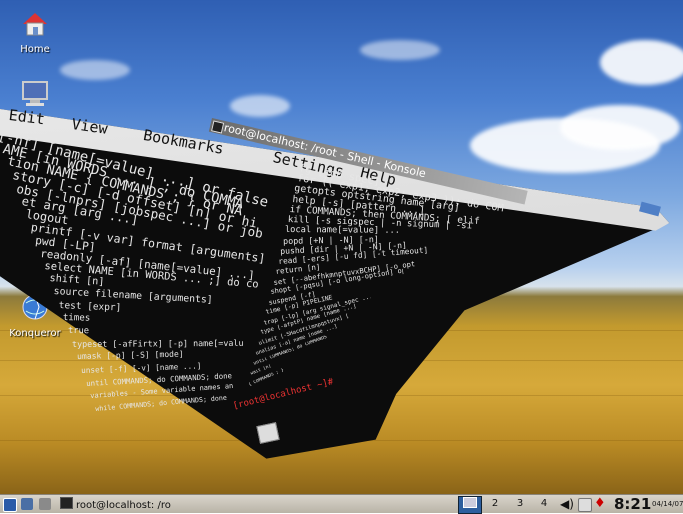  What do you see at coordinates (470, 502) in the screenshot?
I see `pager-thumbnail` at bounding box center [470, 502].